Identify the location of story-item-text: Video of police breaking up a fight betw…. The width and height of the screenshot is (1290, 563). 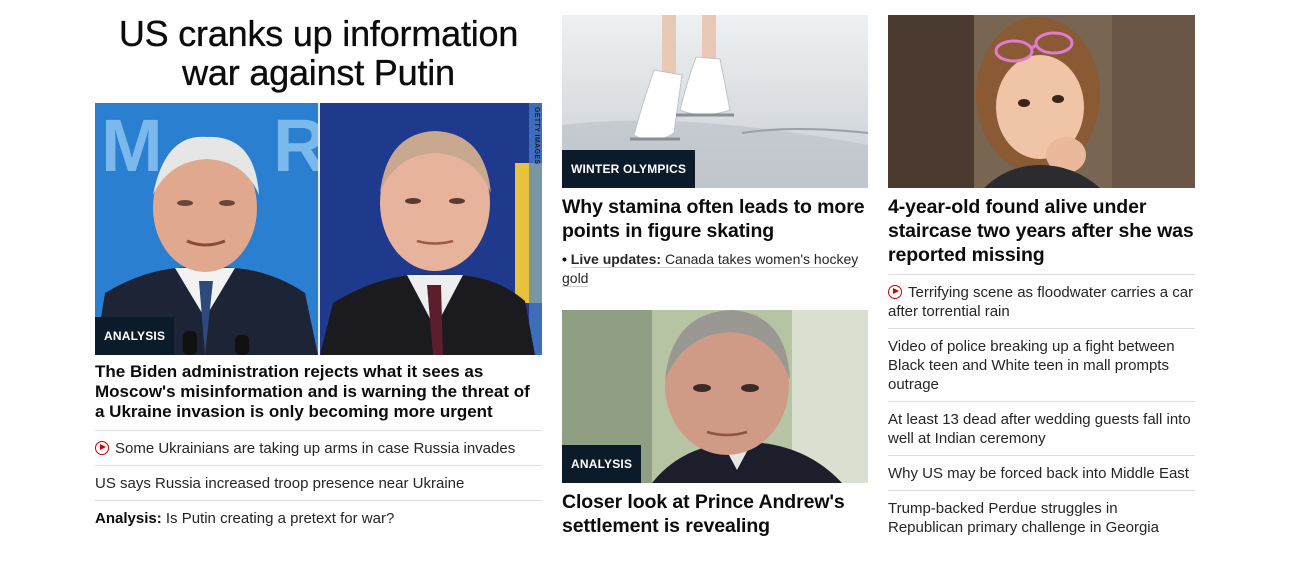
(1031, 365).